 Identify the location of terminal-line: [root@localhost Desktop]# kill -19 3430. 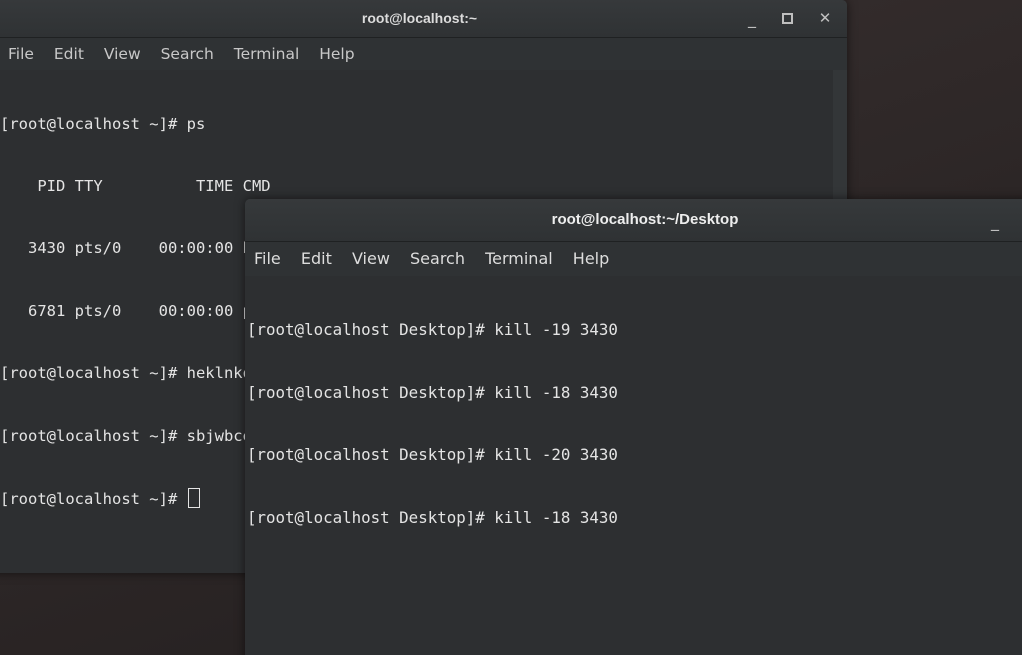
(432, 329).